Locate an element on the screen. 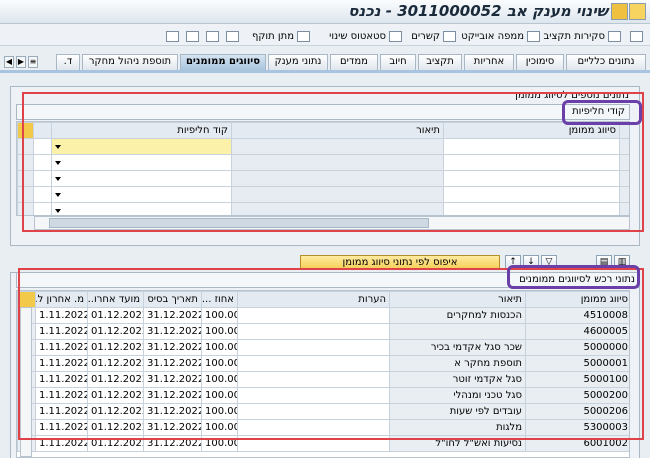 This screenshot has height=458, width=650. back-icon is located at coordinates (619, 11).